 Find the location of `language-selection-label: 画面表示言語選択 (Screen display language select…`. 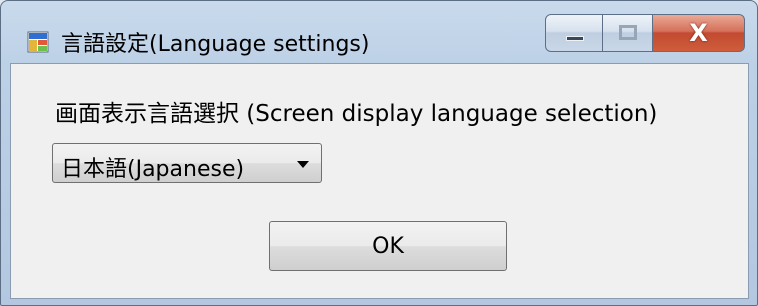

language-selection-label: 画面表示言語選択 (Screen display language select… is located at coordinates (356, 114).